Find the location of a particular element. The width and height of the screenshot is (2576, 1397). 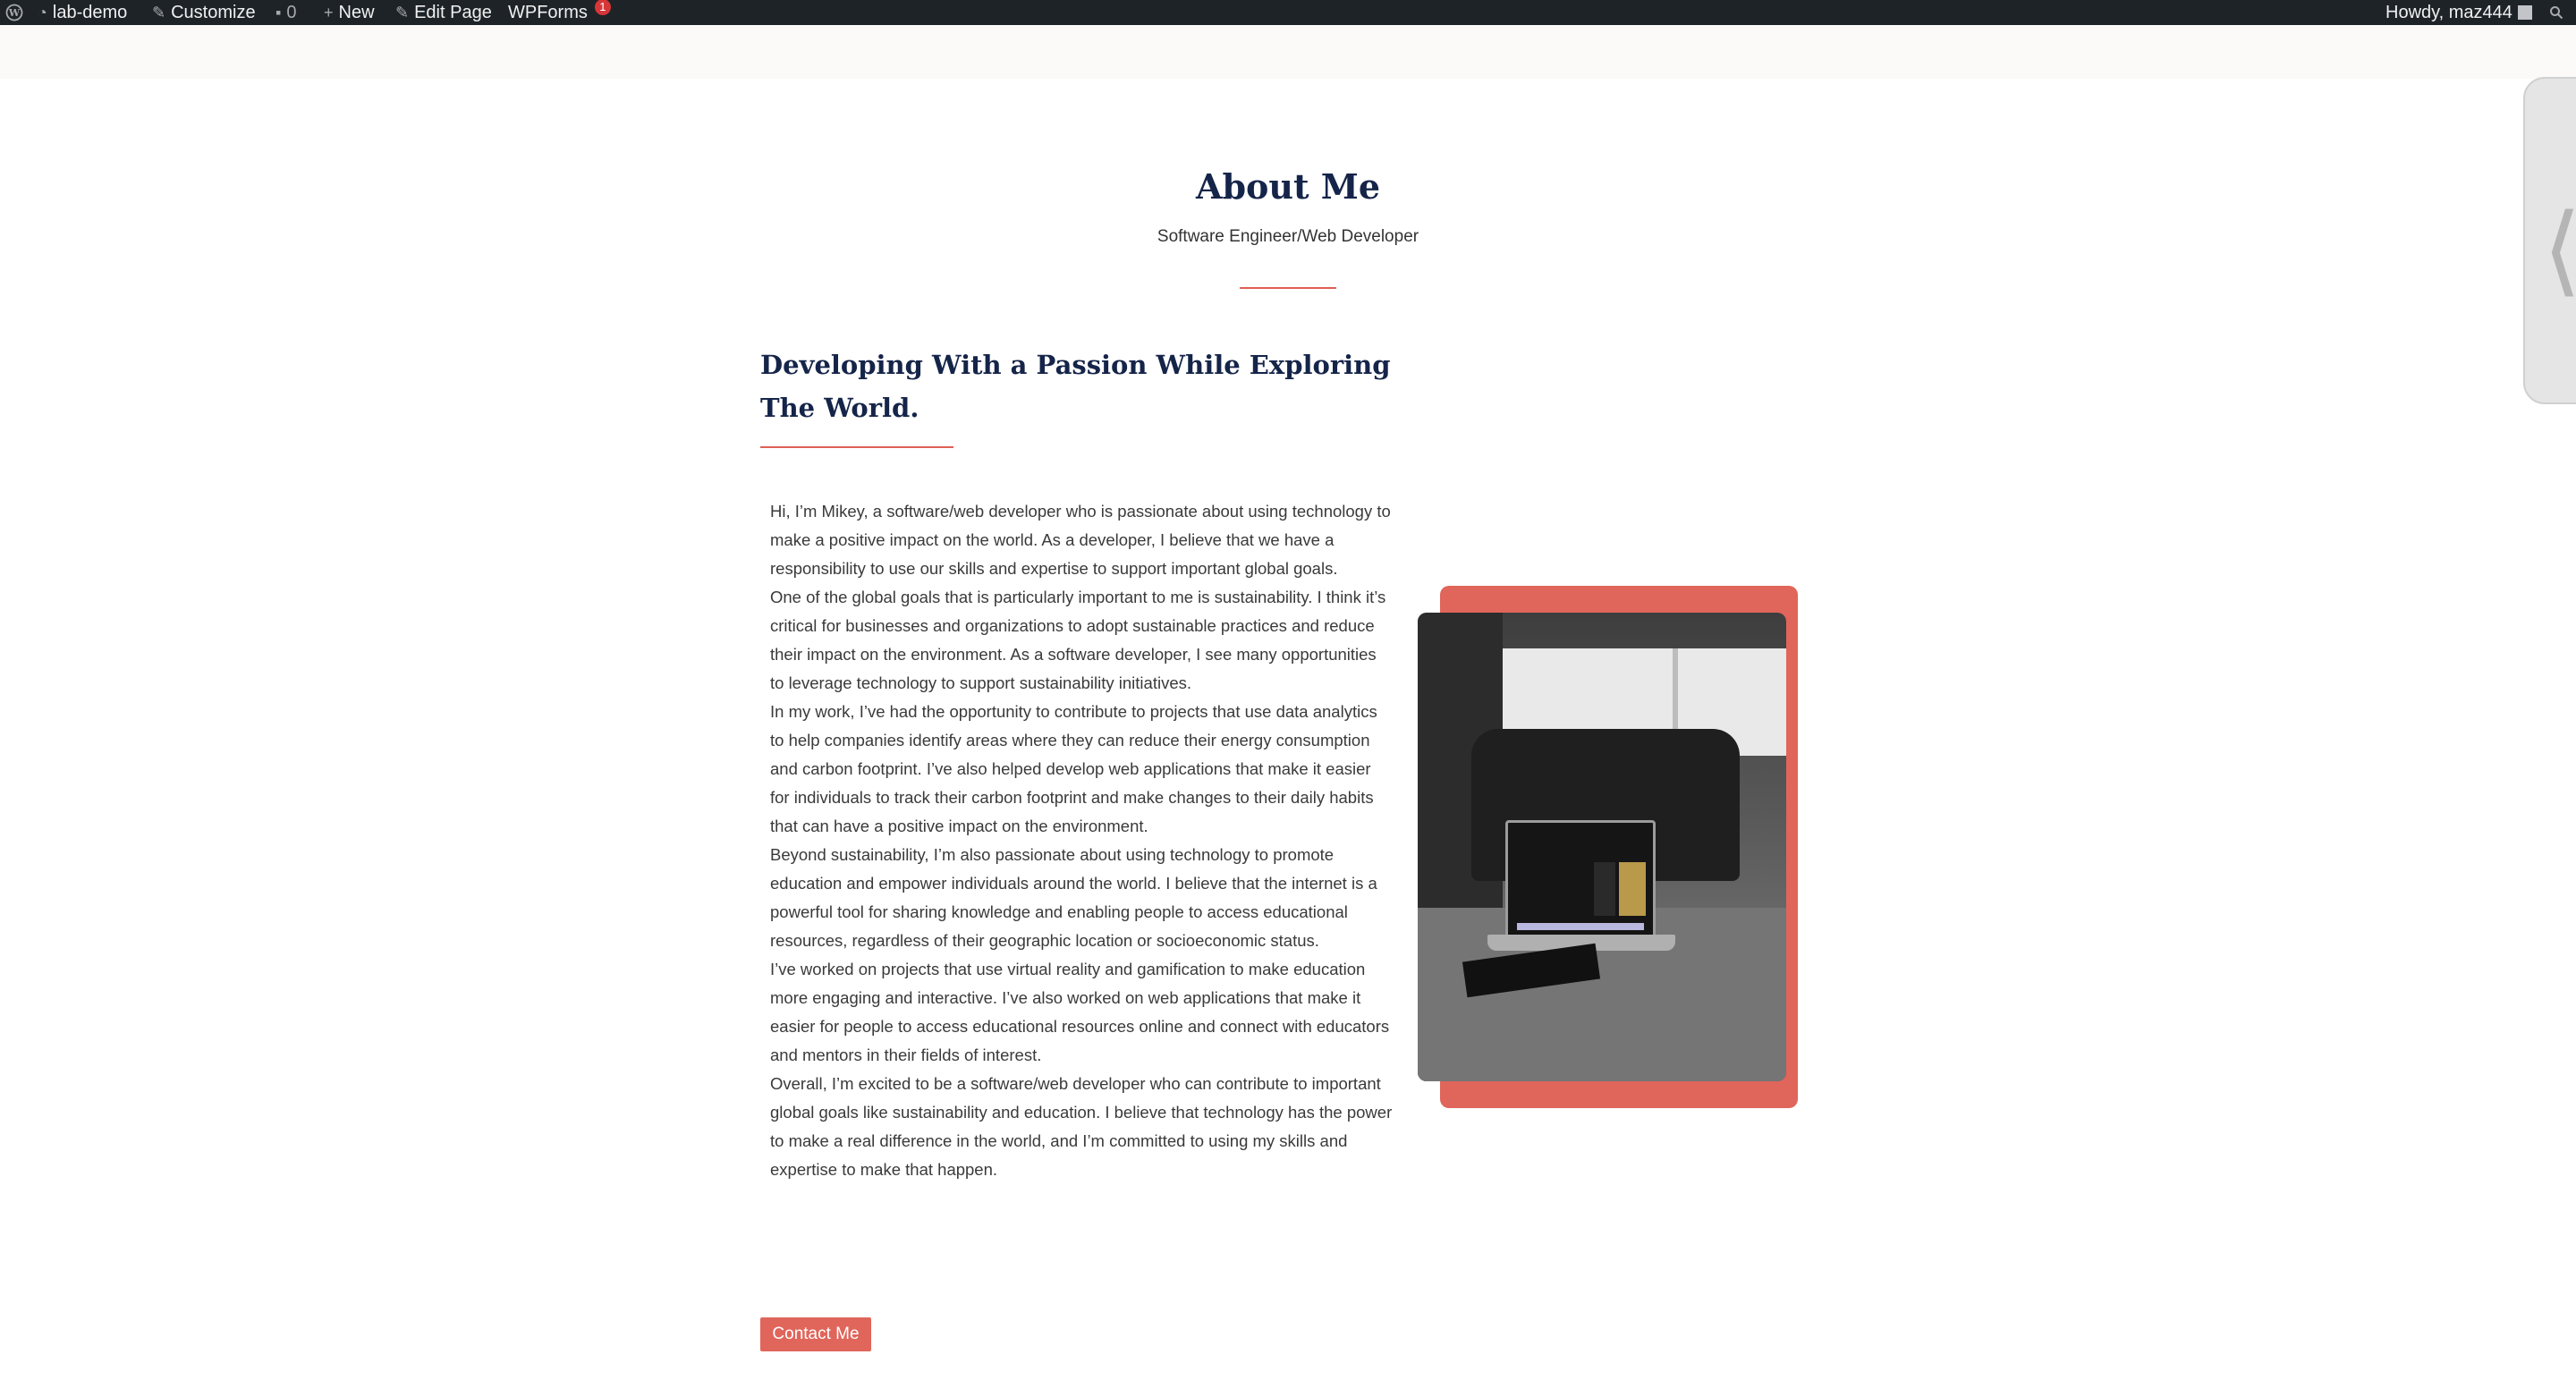

avatar is located at coordinates (2524, 12).